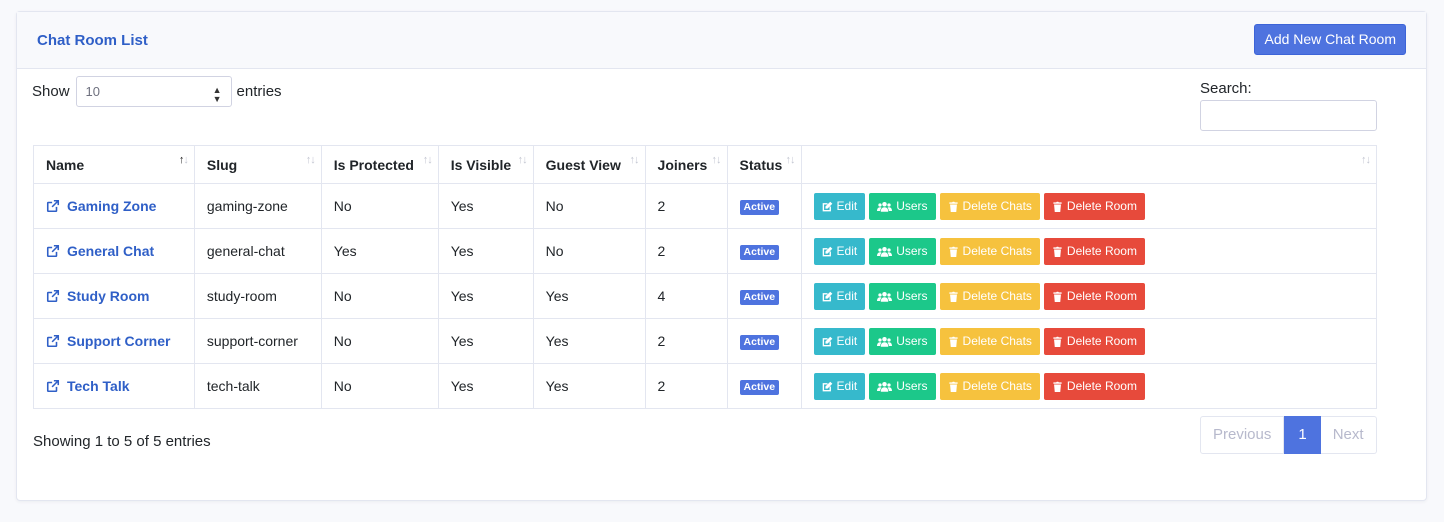 Image resolution: width=1444 pixels, height=522 pixels. I want to click on room-link: Tech Talk, so click(114, 386).